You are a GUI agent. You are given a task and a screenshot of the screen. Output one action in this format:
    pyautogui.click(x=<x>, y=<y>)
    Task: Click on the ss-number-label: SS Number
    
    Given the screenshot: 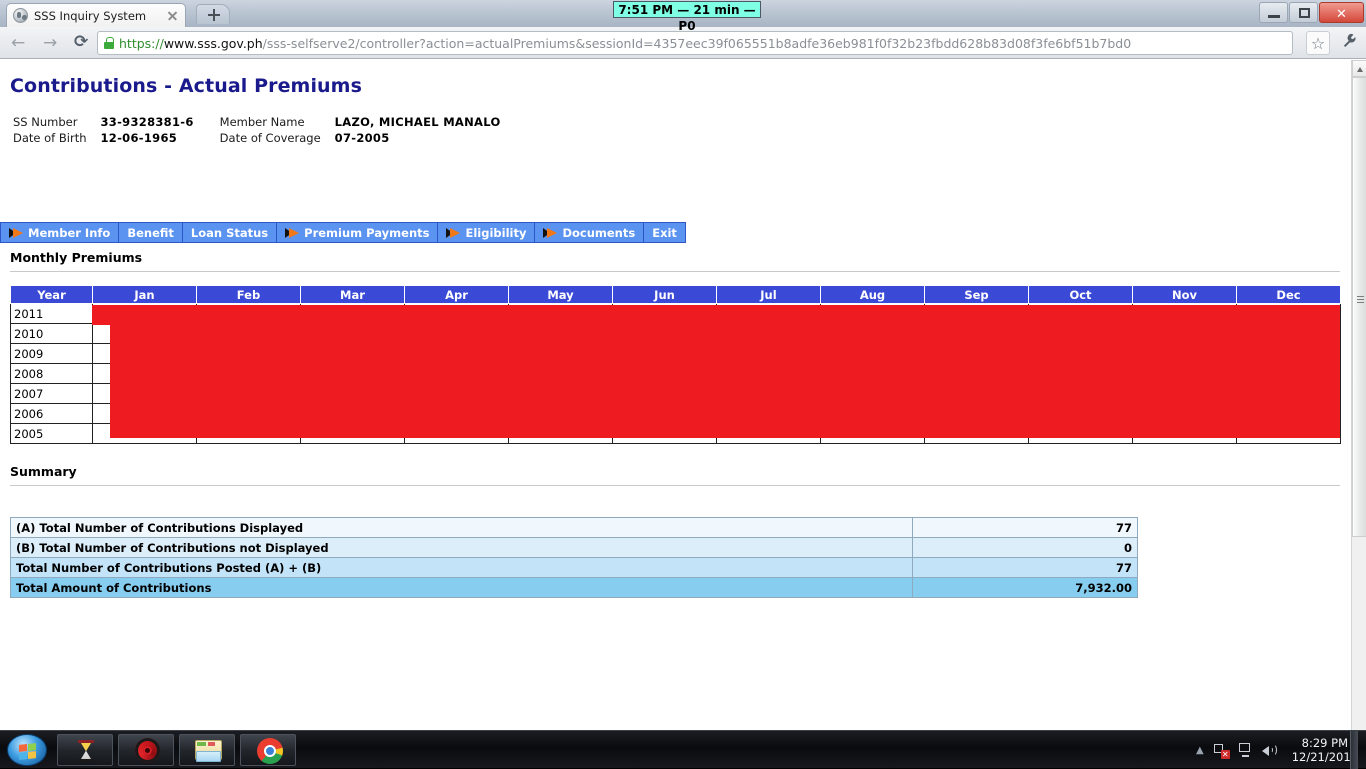 What is the action you would take?
    pyautogui.click(x=45, y=122)
    